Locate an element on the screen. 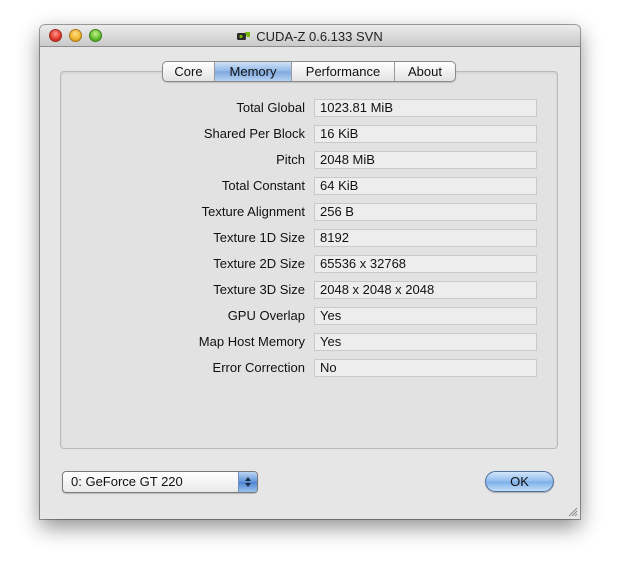  info-row-map-host-memory: Map Host Memory Yes is located at coordinates (310, 342).